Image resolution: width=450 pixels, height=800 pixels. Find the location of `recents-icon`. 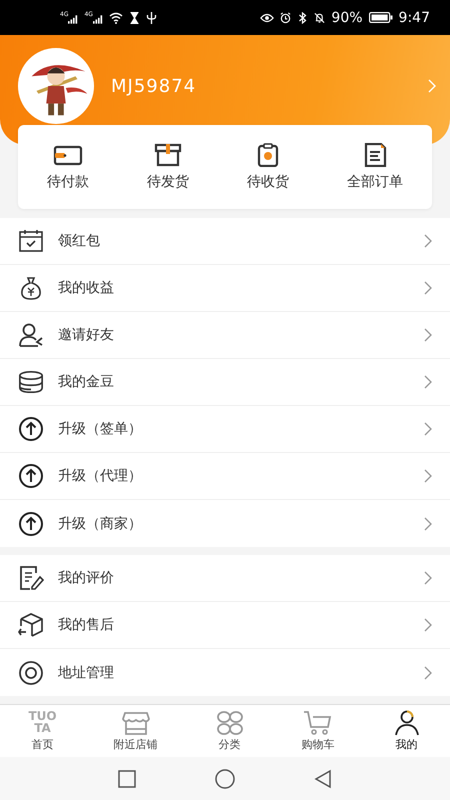

recents-icon is located at coordinates (127, 778).